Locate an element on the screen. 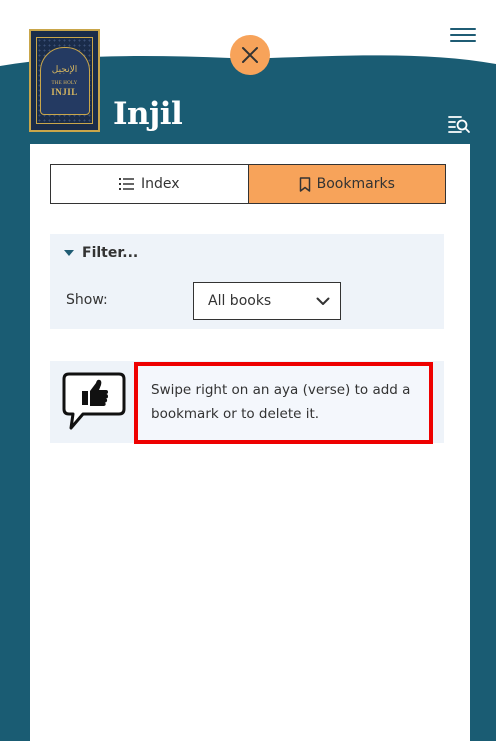 Image resolution: width=496 pixels, height=741 pixels. show-label: Show: is located at coordinates (87, 300).